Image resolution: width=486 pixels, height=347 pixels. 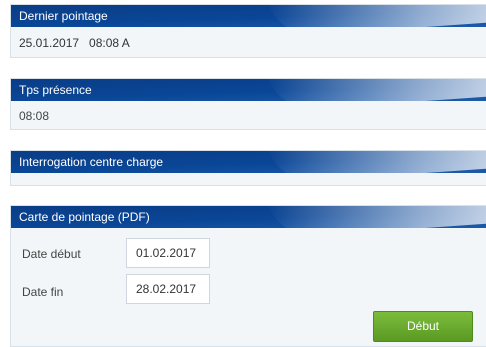 I want to click on timecard-header: Carte de pointage (PDF), so click(x=248, y=217).